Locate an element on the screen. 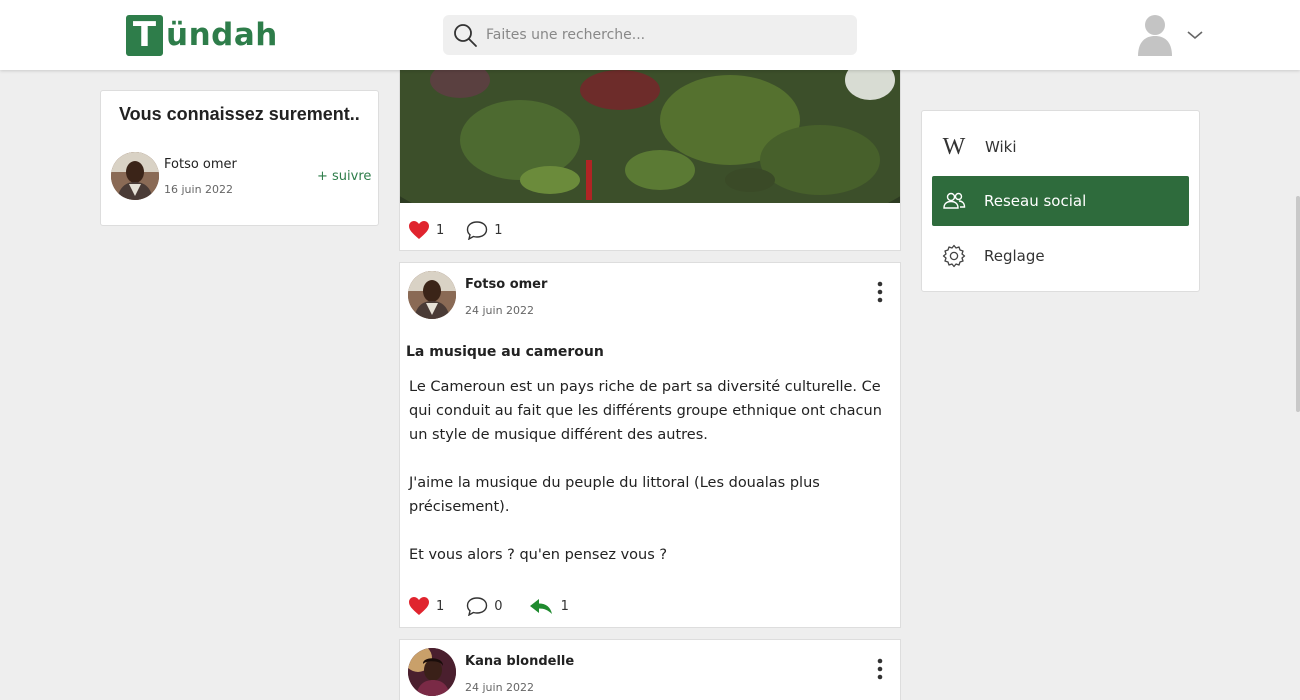 The image size is (1300, 700). nav-item-reseau-social: Reseau social is located at coordinates (1060, 201).